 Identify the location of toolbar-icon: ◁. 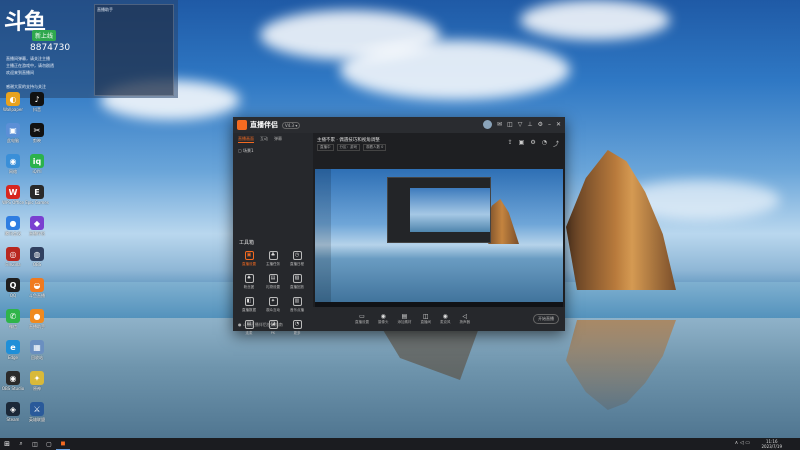
(465, 316).